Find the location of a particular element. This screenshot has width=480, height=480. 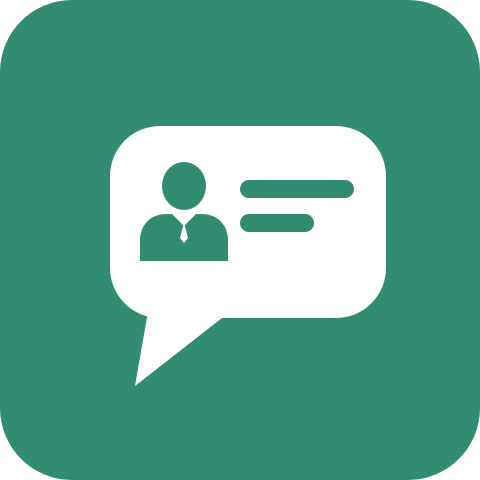

person-head is located at coordinates (184, 186).